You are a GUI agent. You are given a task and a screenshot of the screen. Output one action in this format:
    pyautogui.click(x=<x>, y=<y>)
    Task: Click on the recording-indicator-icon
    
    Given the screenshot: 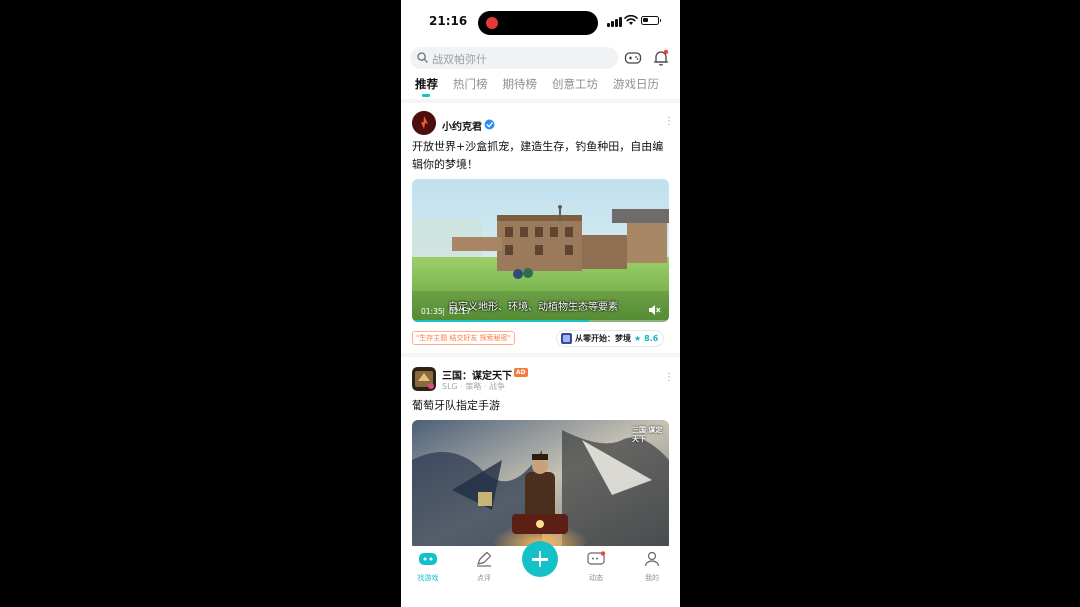 What is the action you would take?
    pyautogui.click(x=492, y=23)
    